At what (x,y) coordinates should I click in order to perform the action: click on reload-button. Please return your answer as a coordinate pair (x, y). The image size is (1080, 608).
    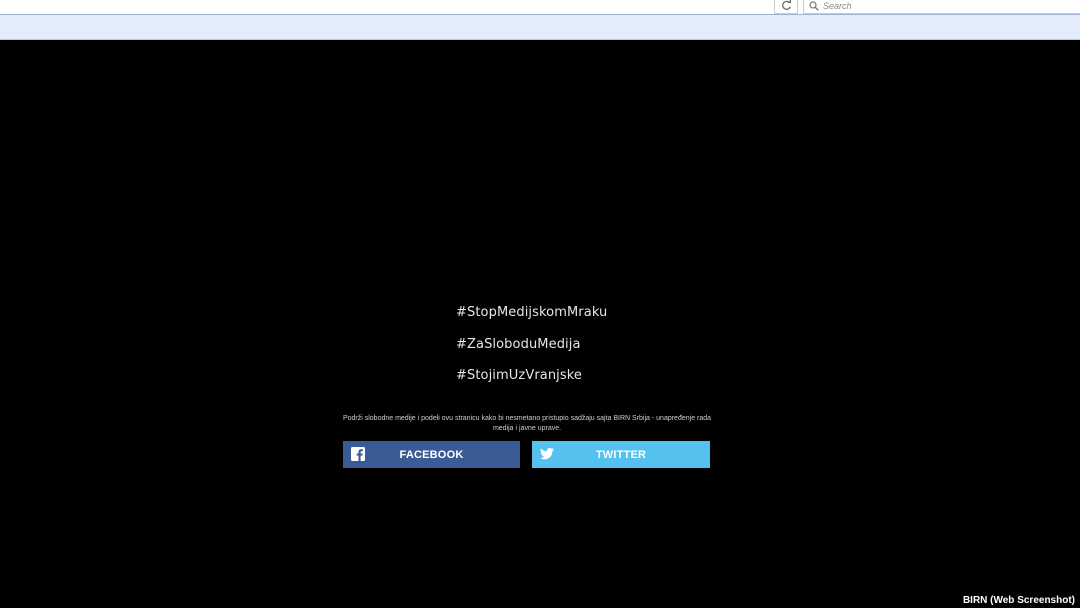
    Looking at the image, I should click on (786, 7).